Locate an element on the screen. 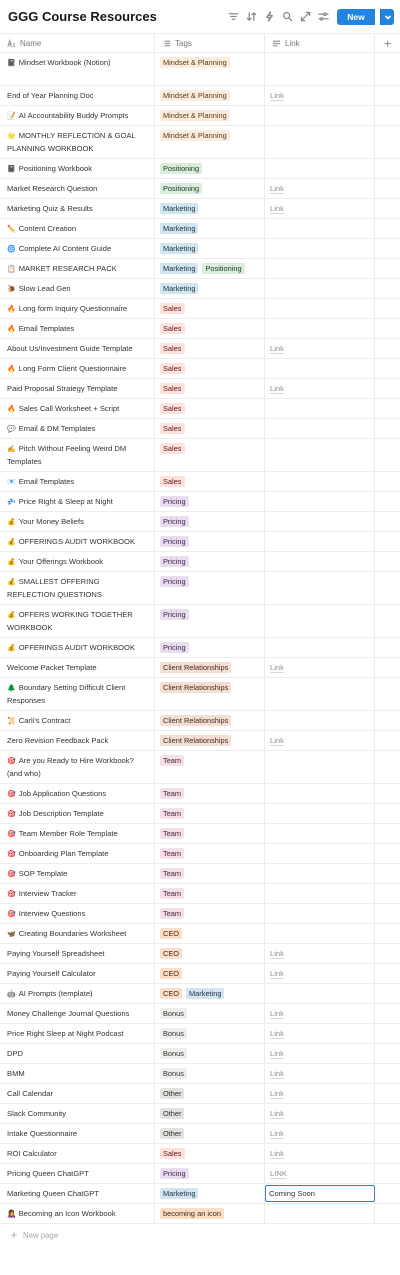 The height and width of the screenshot is (1275, 400). table-row: 🎯 Onboarding Plan Template Team is located at coordinates (200, 854).